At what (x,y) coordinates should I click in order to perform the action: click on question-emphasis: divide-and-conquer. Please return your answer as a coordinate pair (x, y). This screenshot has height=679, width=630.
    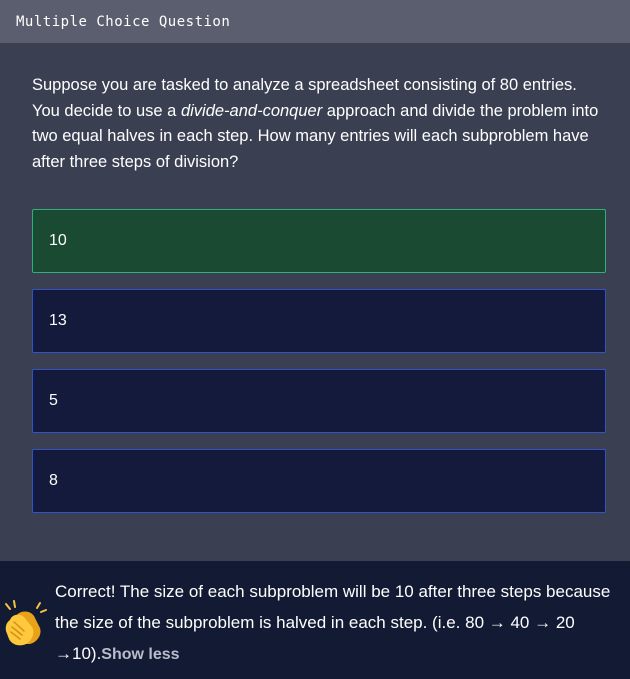
    Looking at the image, I should click on (251, 110).